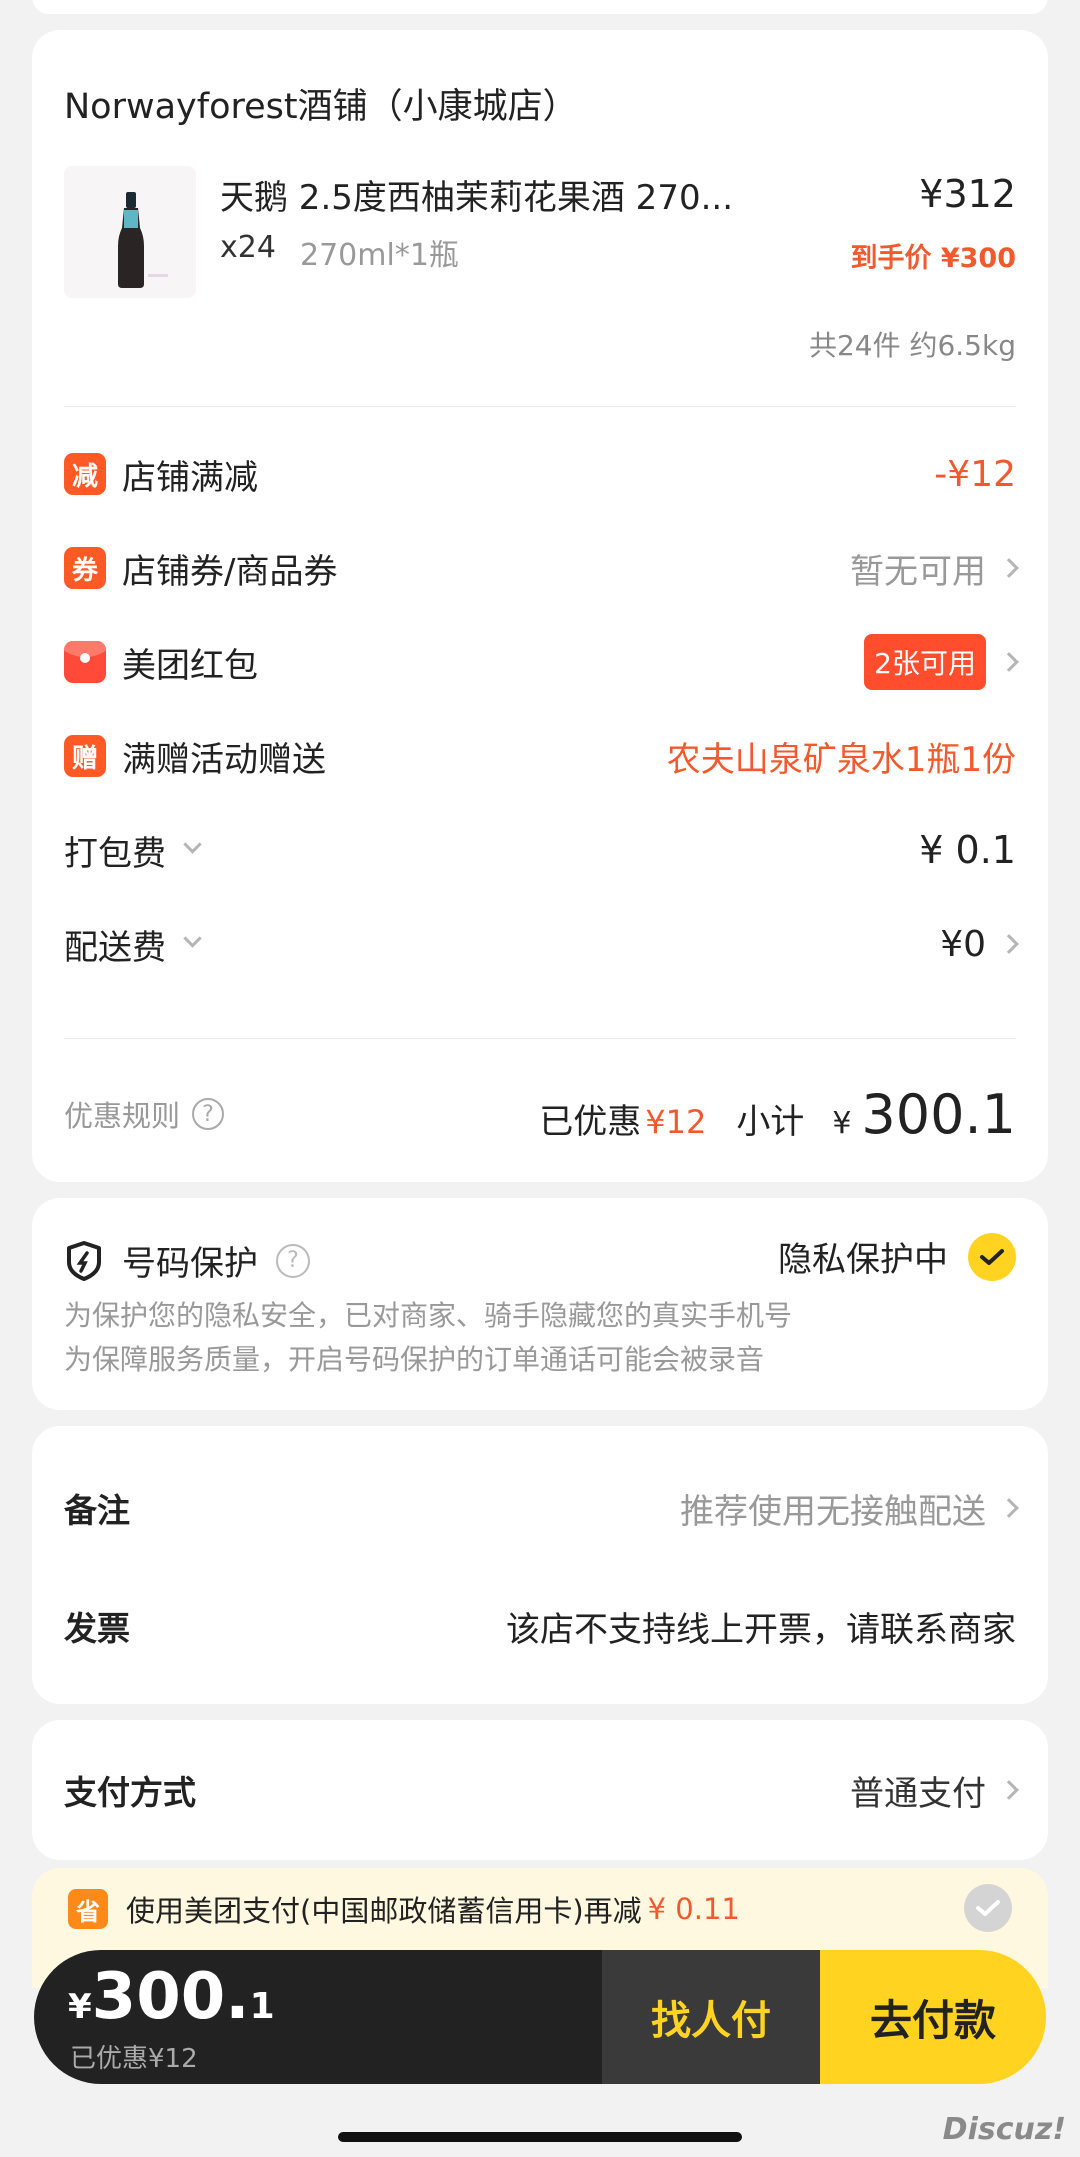 Image resolution: width=1080 pixels, height=2157 pixels. What do you see at coordinates (97, 1628) in the screenshot?
I see `invoice-label: 发票` at bounding box center [97, 1628].